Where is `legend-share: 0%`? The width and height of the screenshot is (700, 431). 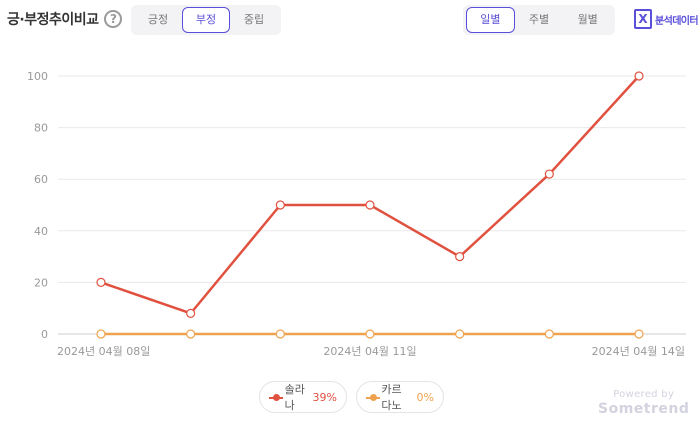 legend-share: 0% is located at coordinates (425, 397).